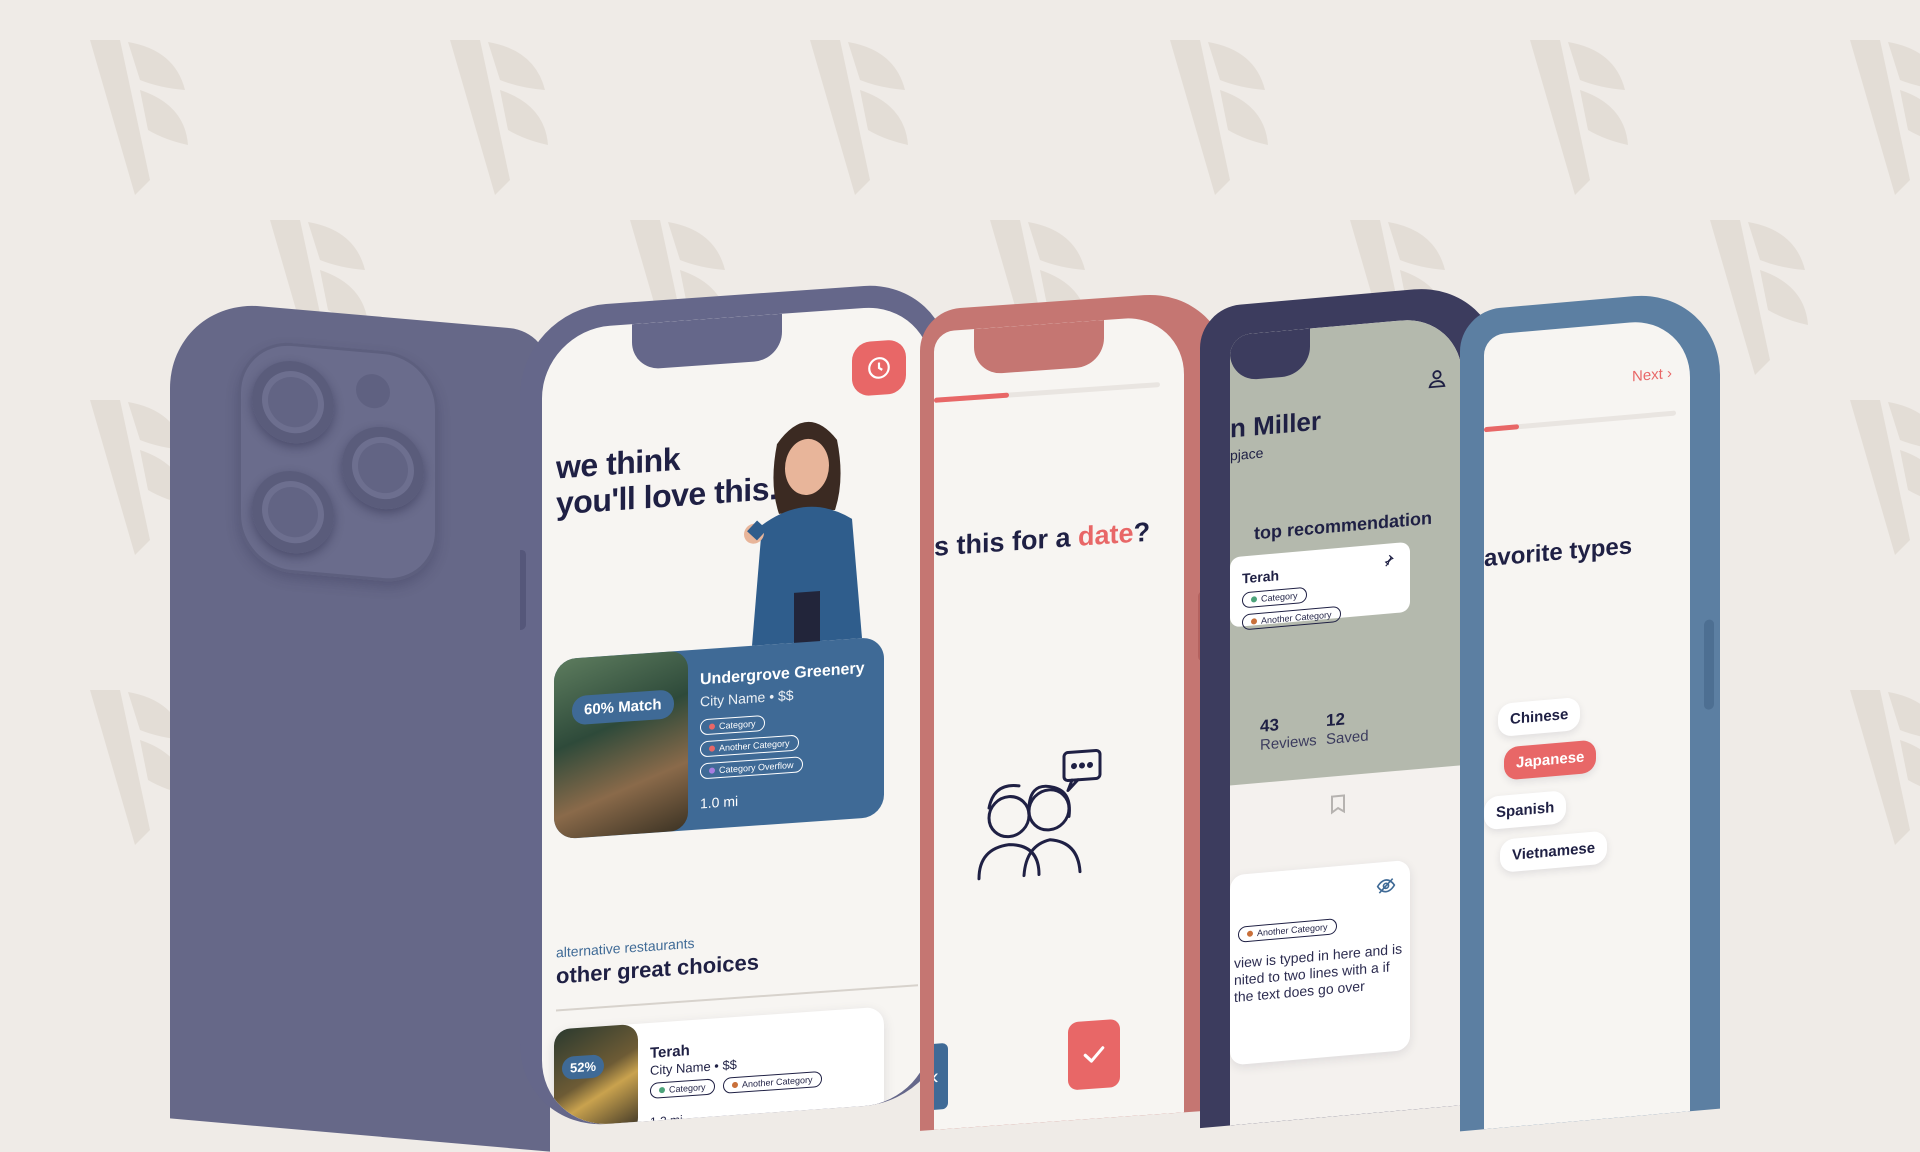 The height and width of the screenshot is (1152, 1920). Describe the element at coordinates (1554, 851) in the screenshot. I see `chip-vietnamese: Vietnamese` at that location.